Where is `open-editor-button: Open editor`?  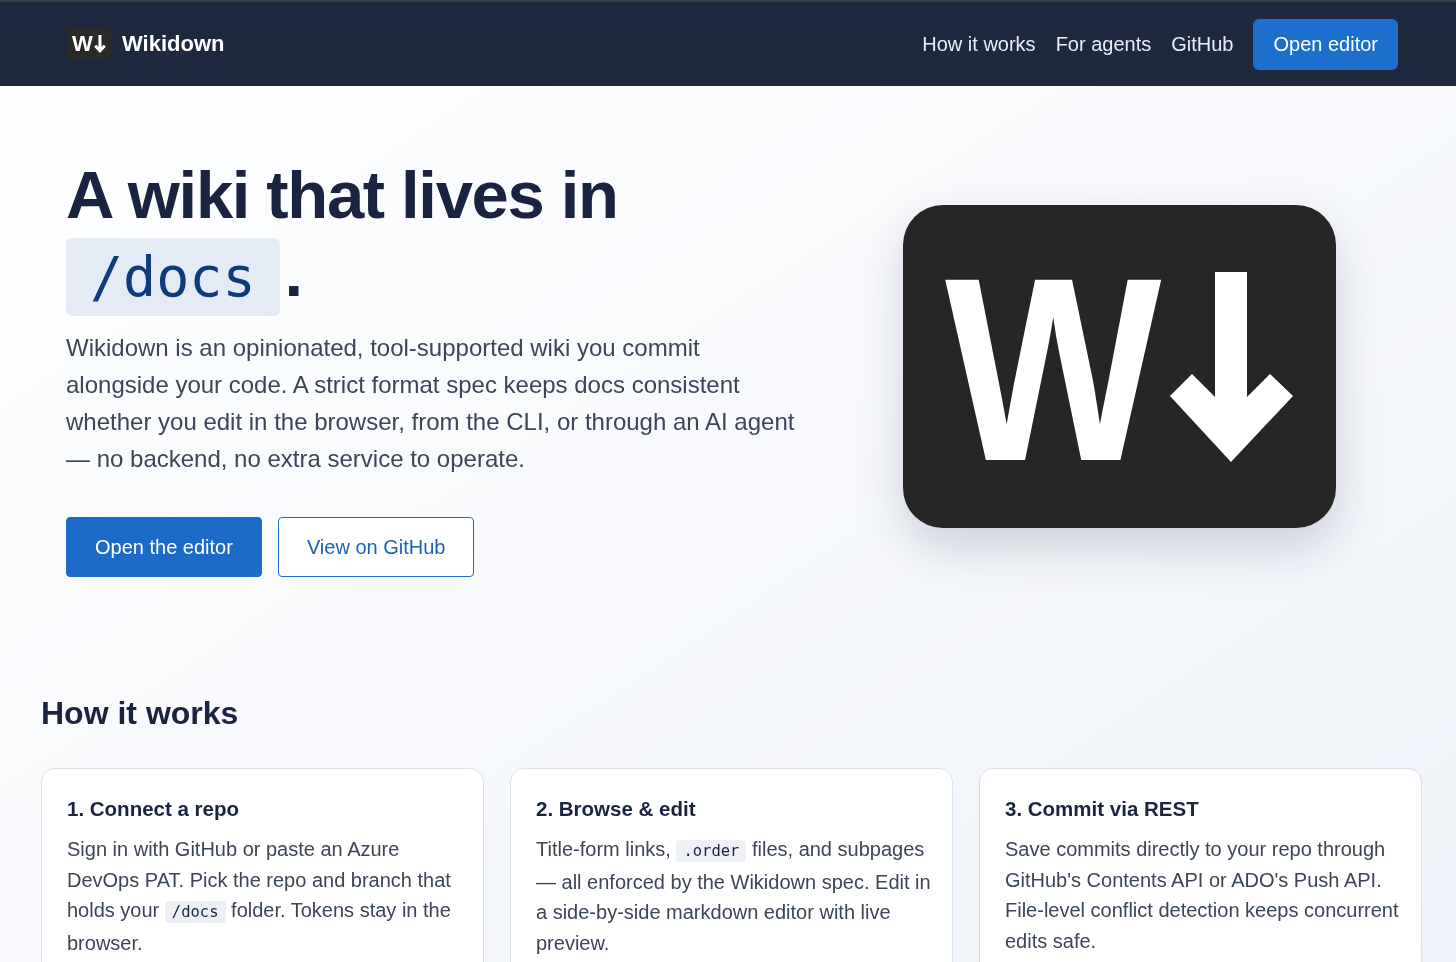
open-editor-button: Open editor is located at coordinates (1325, 44).